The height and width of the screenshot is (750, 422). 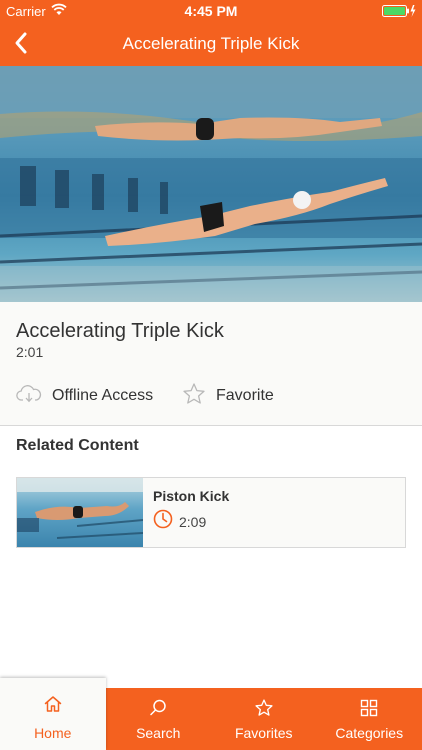 I want to click on favorite-label: Favorite, so click(x=245, y=395).